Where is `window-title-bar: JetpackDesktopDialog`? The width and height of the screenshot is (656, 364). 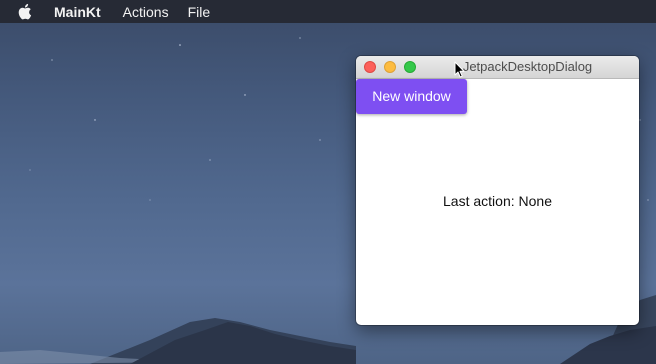
window-title-bar: JetpackDesktopDialog is located at coordinates (497, 67).